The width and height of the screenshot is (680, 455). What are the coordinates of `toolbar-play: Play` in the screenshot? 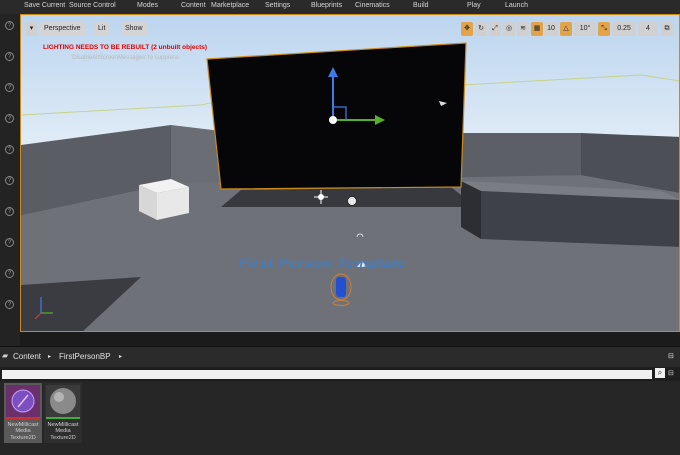 It's located at (474, 5).